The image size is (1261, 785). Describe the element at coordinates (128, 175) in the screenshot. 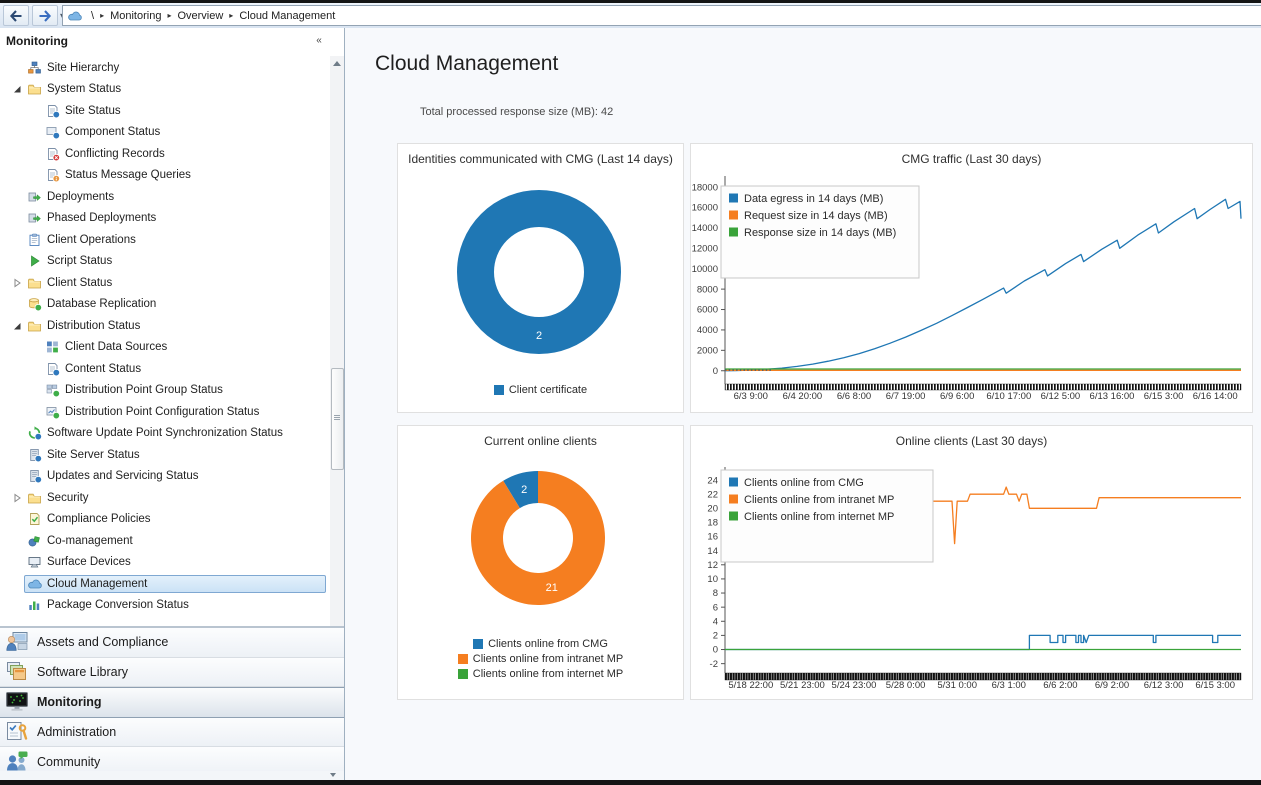

I see `sidebar-item-label: Status Message Queries` at that location.